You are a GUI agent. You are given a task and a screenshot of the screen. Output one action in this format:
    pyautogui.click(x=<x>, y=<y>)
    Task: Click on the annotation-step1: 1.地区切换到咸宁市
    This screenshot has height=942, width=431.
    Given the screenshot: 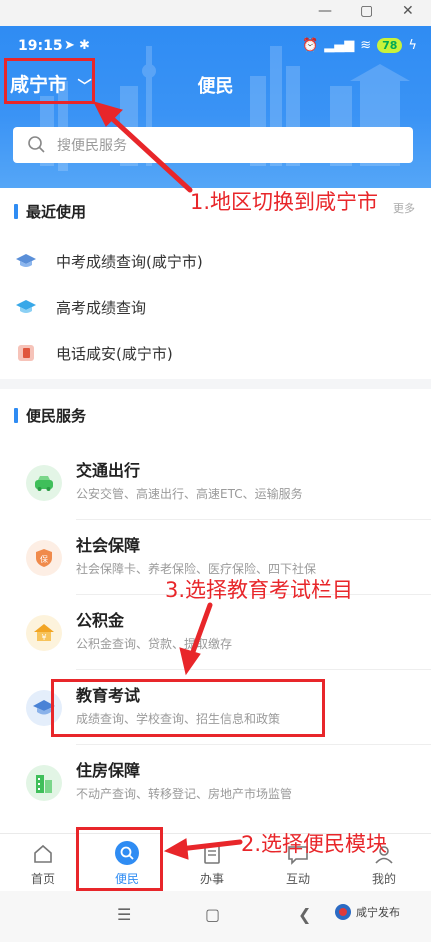 What is the action you would take?
    pyautogui.click(x=284, y=202)
    